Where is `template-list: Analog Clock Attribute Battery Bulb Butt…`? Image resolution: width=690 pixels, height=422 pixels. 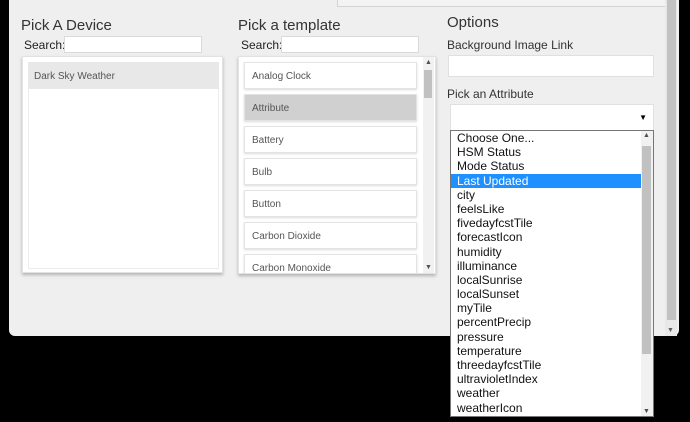 template-list: Analog Clock Attribute Battery Bulb Butt… is located at coordinates (337, 165).